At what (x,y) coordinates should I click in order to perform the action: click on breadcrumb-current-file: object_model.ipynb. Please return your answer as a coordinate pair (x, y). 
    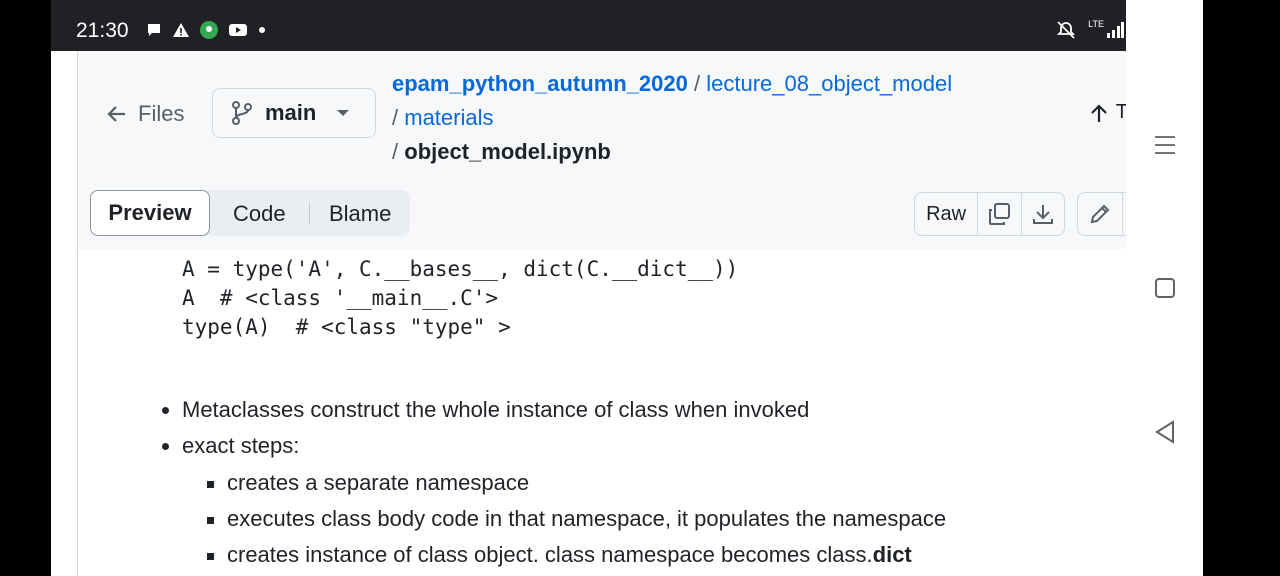
    Looking at the image, I should click on (507, 151).